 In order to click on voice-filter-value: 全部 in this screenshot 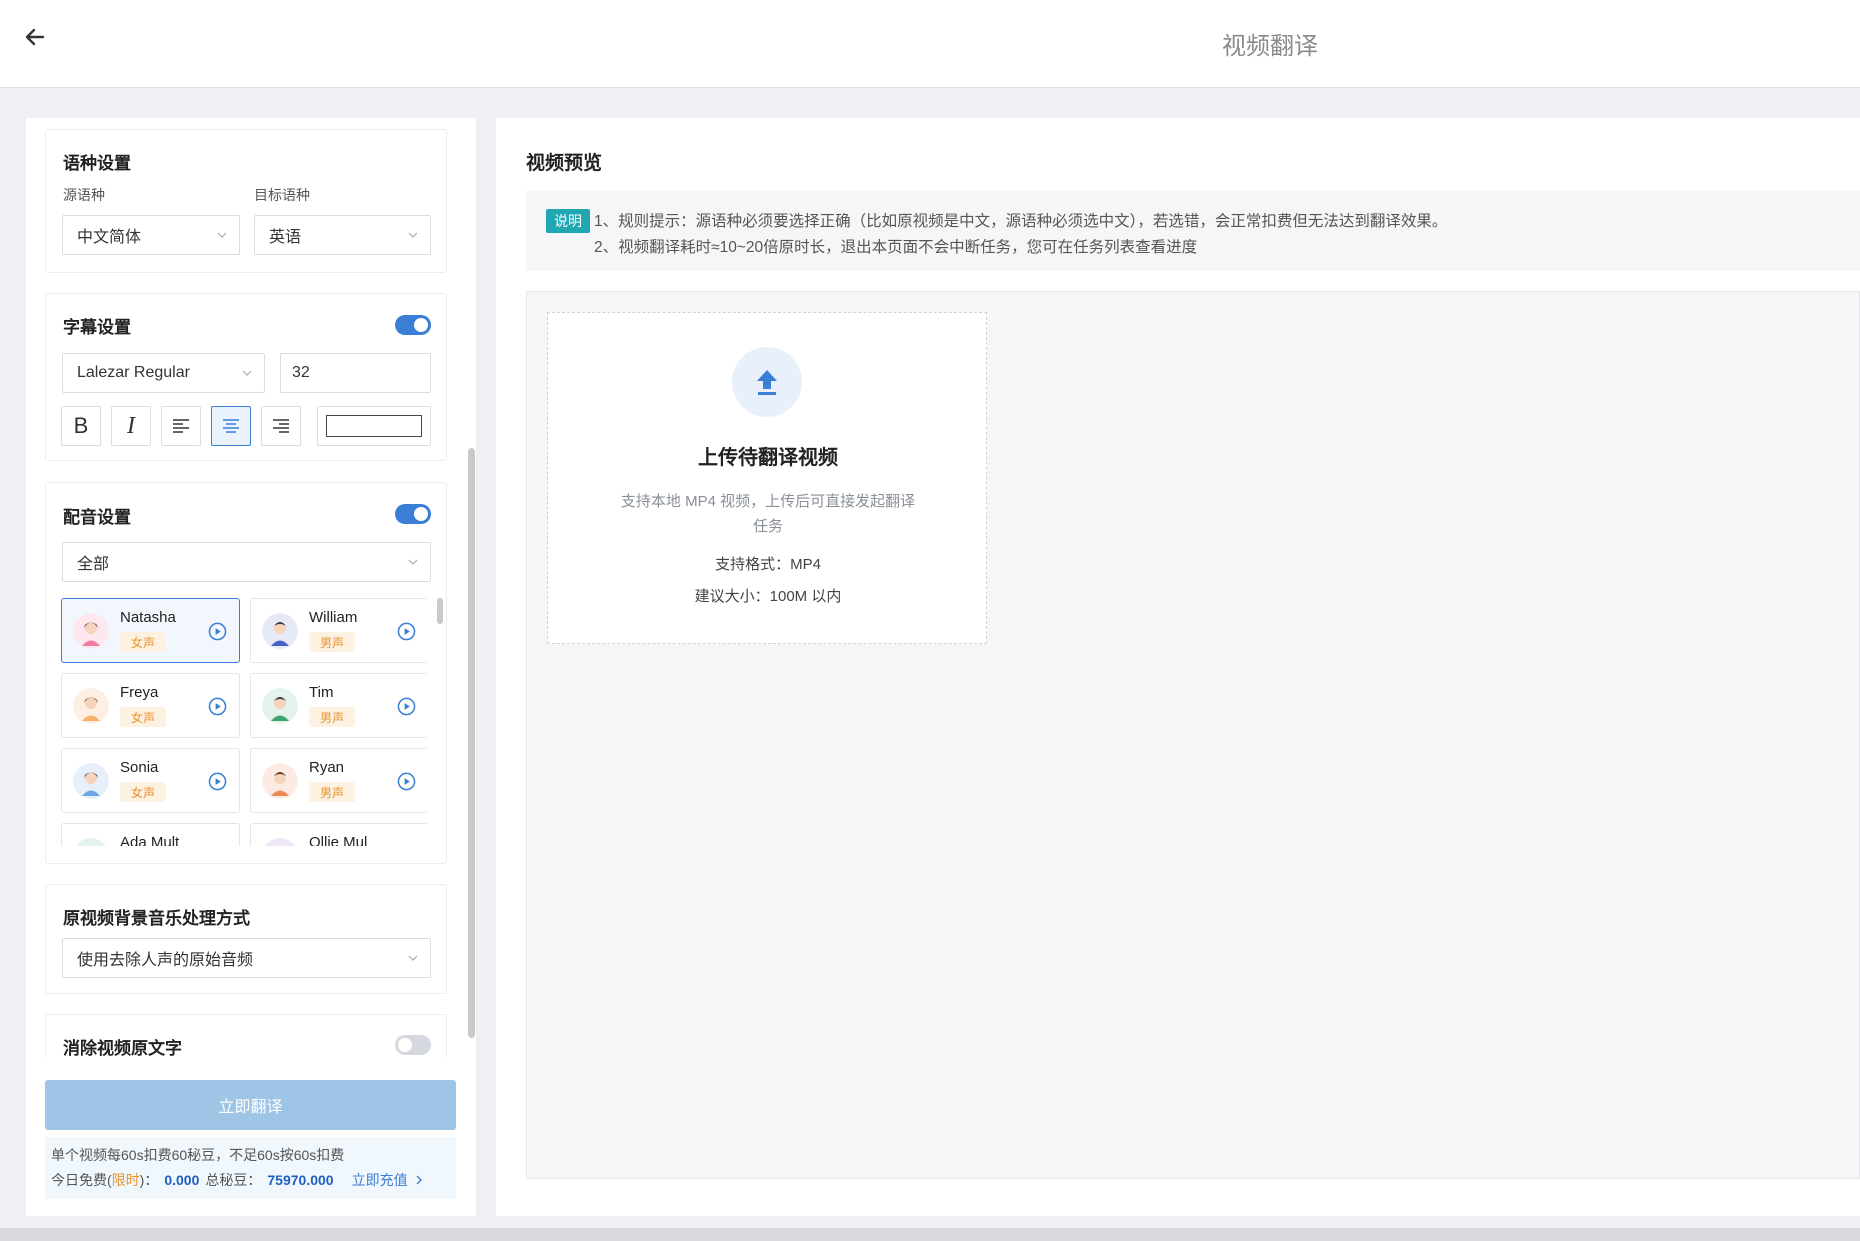, I will do `click(93, 564)`.